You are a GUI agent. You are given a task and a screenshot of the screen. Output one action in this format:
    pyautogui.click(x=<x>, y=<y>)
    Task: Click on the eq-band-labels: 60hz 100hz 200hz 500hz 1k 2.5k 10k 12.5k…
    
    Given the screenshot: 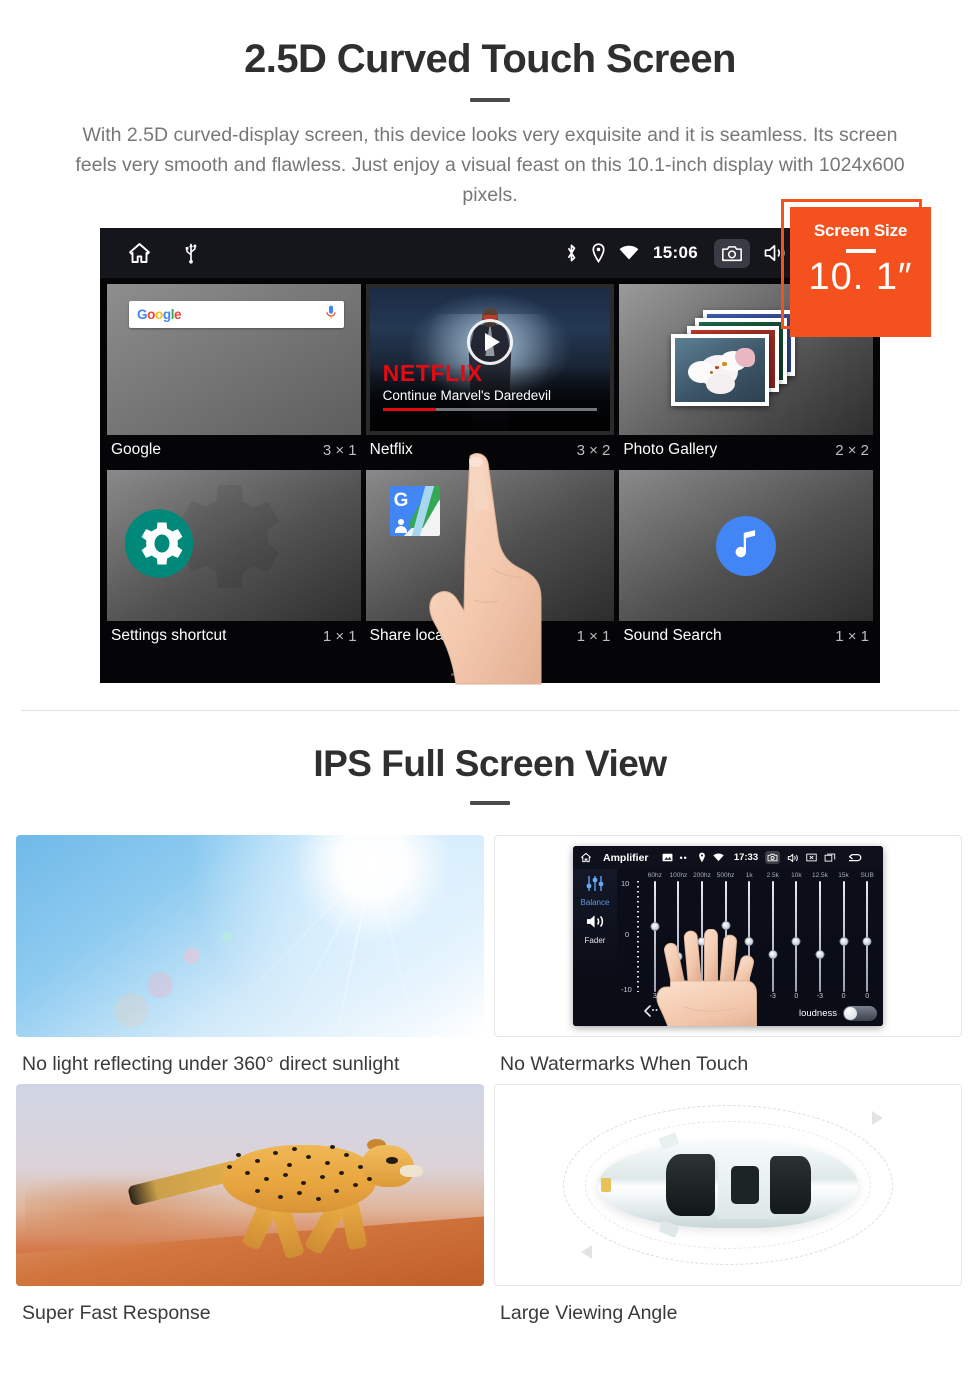 What is the action you would take?
    pyautogui.click(x=761, y=875)
    